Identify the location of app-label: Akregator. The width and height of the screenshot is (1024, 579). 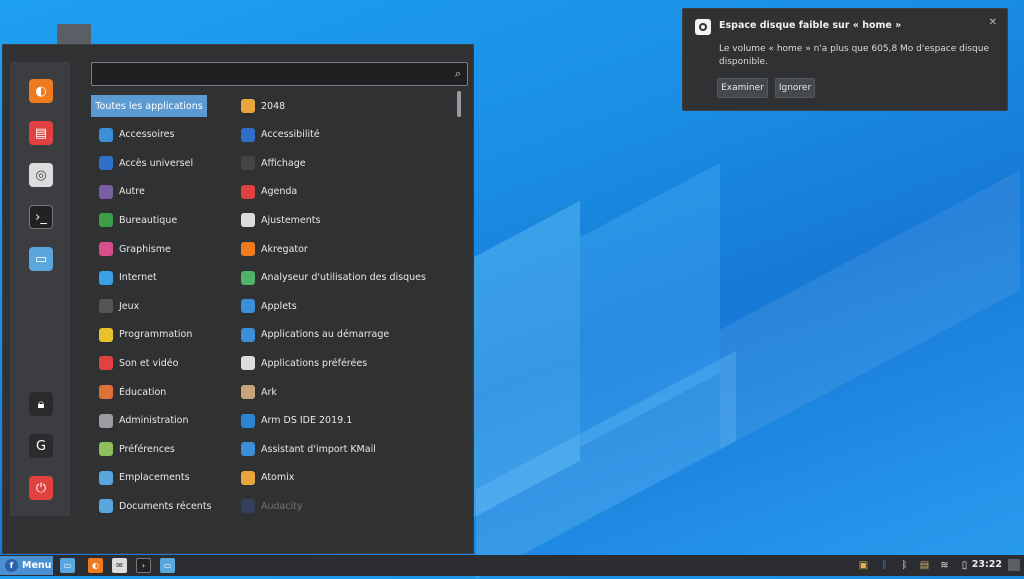
(284, 249).